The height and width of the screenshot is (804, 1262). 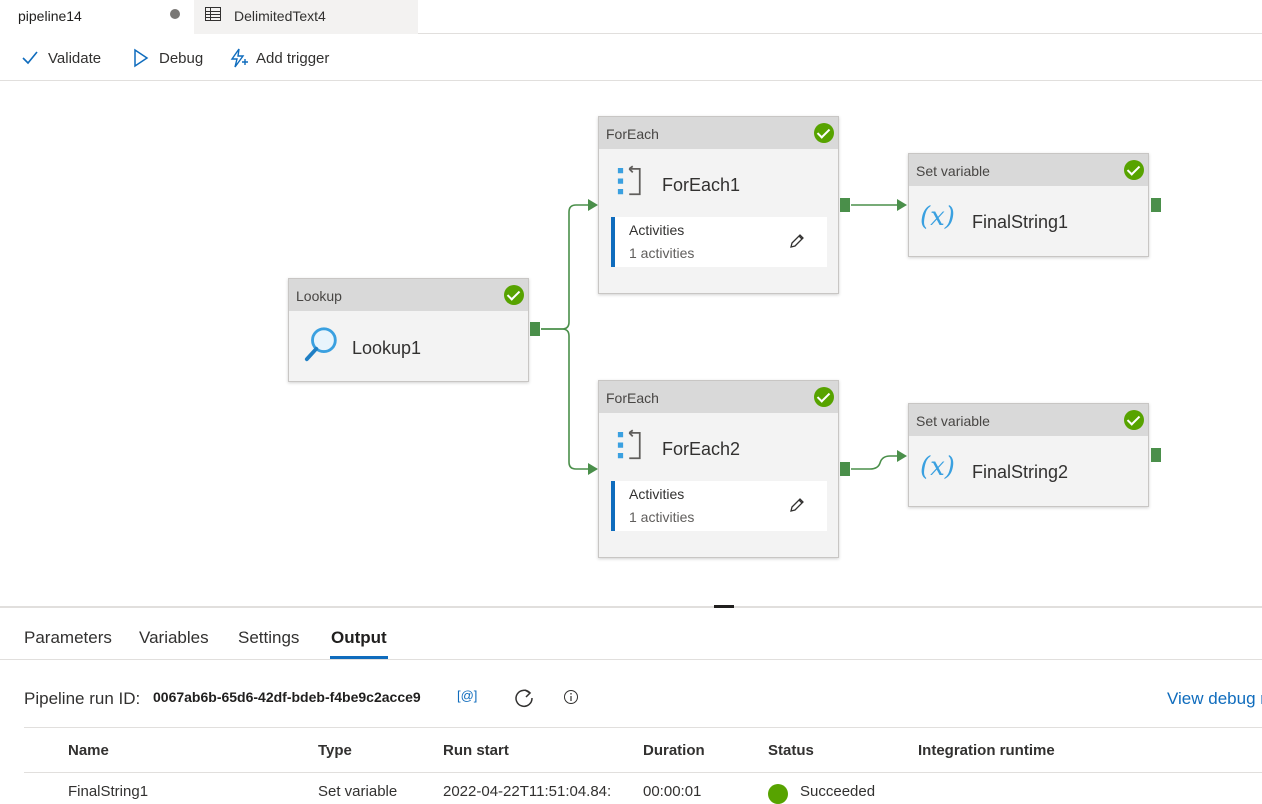 What do you see at coordinates (1156, 205) in the screenshot?
I see `finalstring1-output-port` at bounding box center [1156, 205].